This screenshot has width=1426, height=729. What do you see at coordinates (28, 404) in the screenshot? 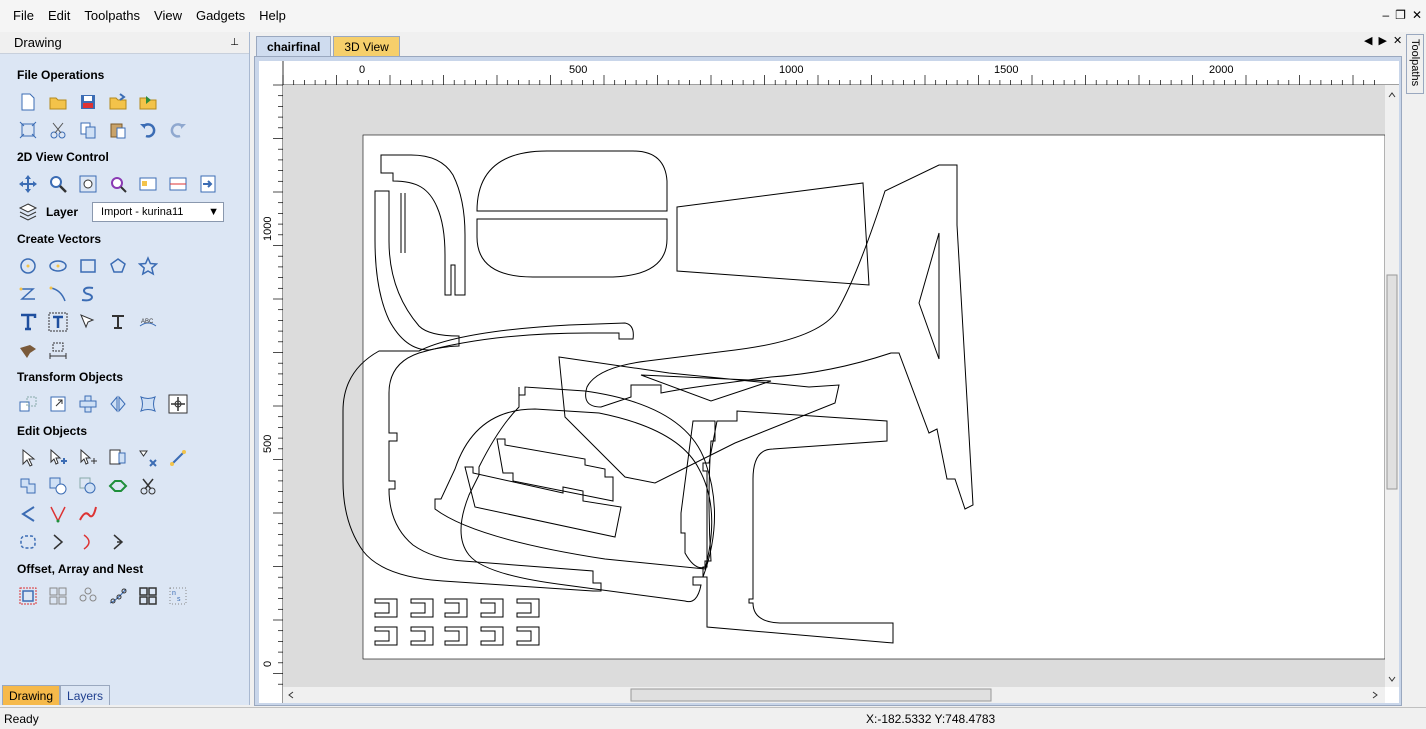
I see `move-icon` at bounding box center [28, 404].